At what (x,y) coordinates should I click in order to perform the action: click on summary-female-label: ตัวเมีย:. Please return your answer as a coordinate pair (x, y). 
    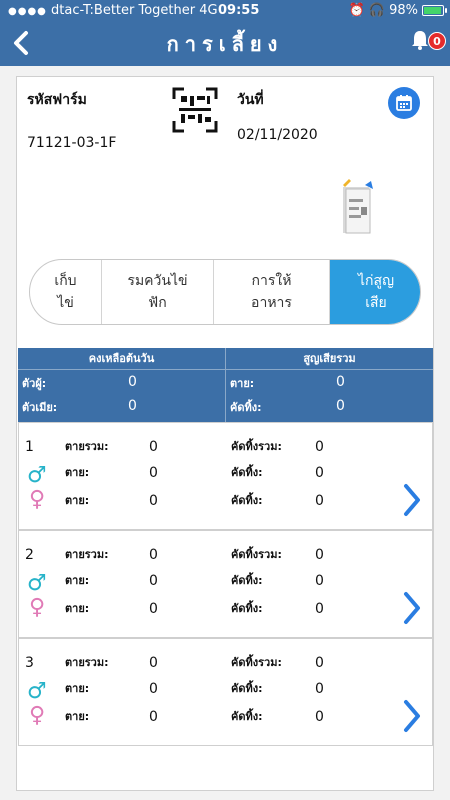
    Looking at the image, I should click on (40, 407).